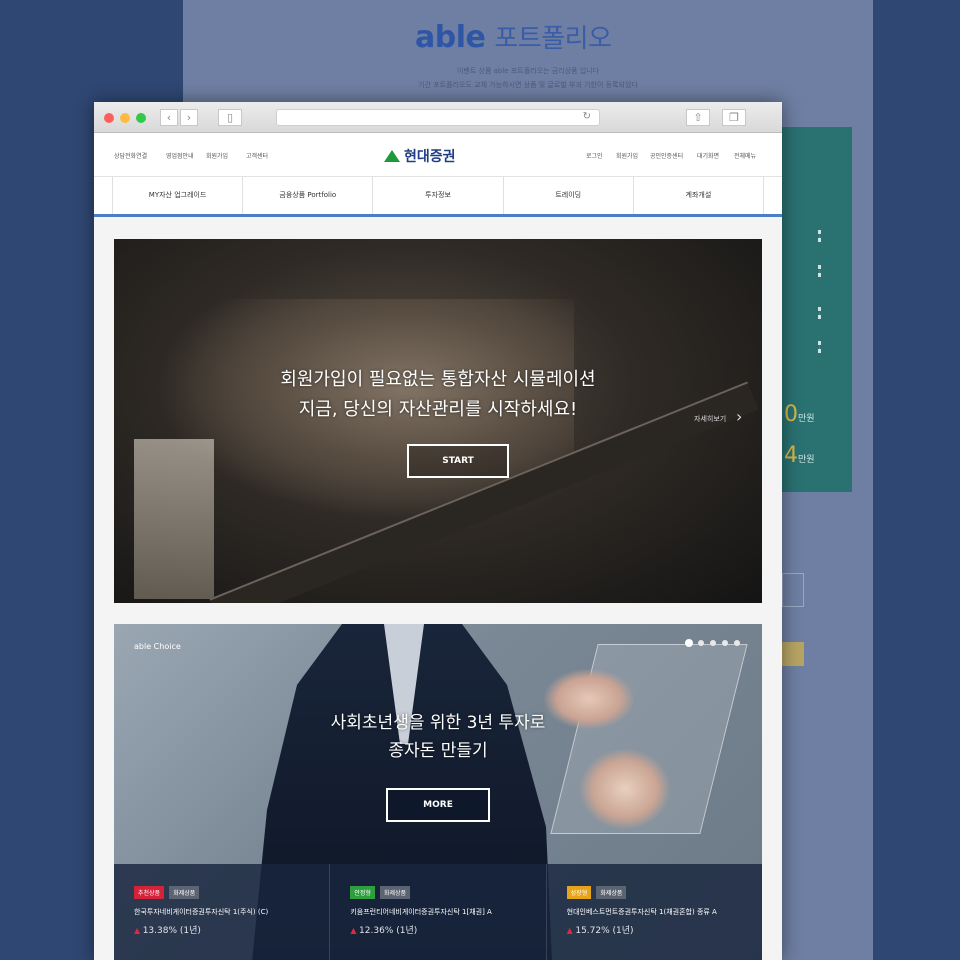  Describe the element at coordinates (641, 912) in the screenshot. I see `fund-name: 현대인베스트먼트증권투자신탁 1(채권혼합) 종류 A` at that location.